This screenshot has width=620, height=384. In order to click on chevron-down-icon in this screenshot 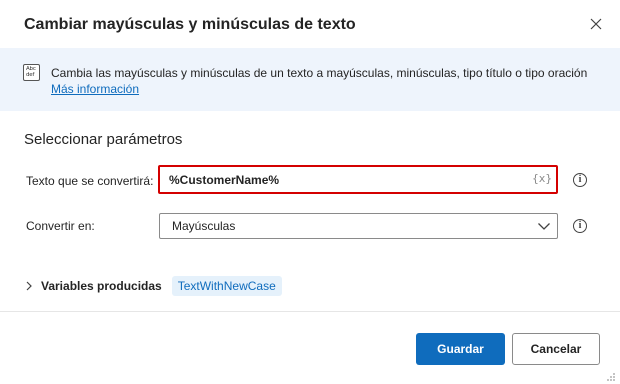, I will do `click(544, 226)`.